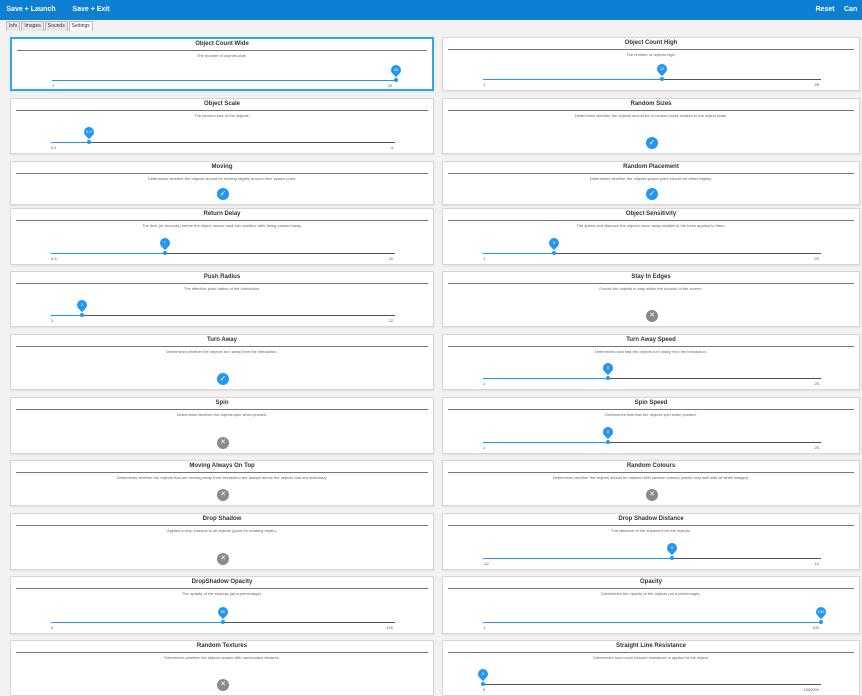 The width and height of the screenshot is (862, 696). I want to click on slider-min-label: -12, so click(486, 563).